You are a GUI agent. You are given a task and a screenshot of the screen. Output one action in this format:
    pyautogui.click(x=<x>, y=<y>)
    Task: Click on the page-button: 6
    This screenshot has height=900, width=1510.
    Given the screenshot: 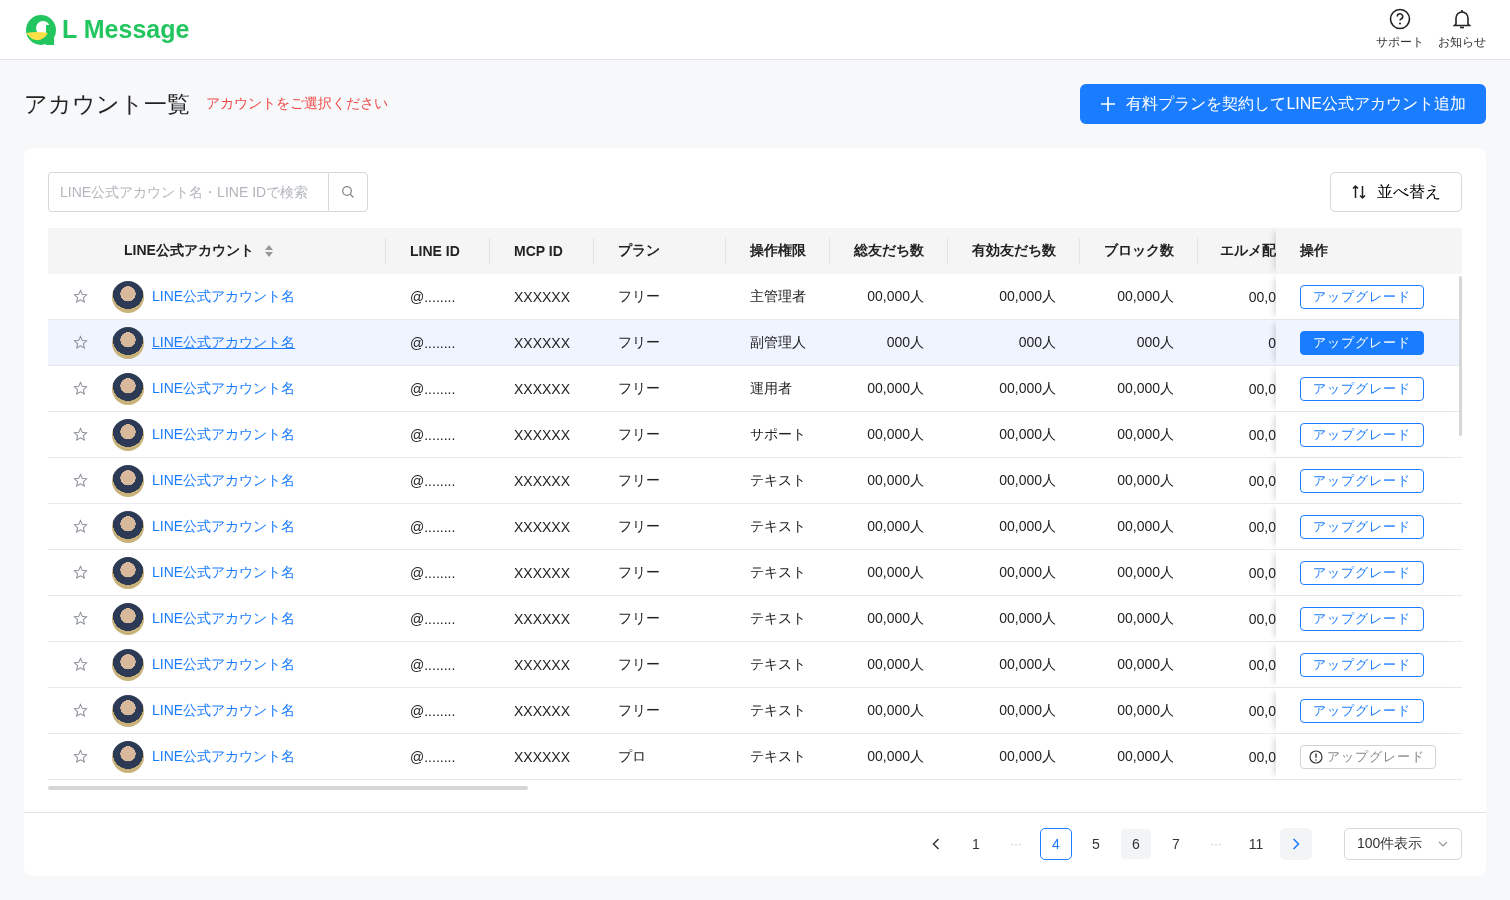 What is the action you would take?
    pyautogui.click(x=1136, y=844)
    